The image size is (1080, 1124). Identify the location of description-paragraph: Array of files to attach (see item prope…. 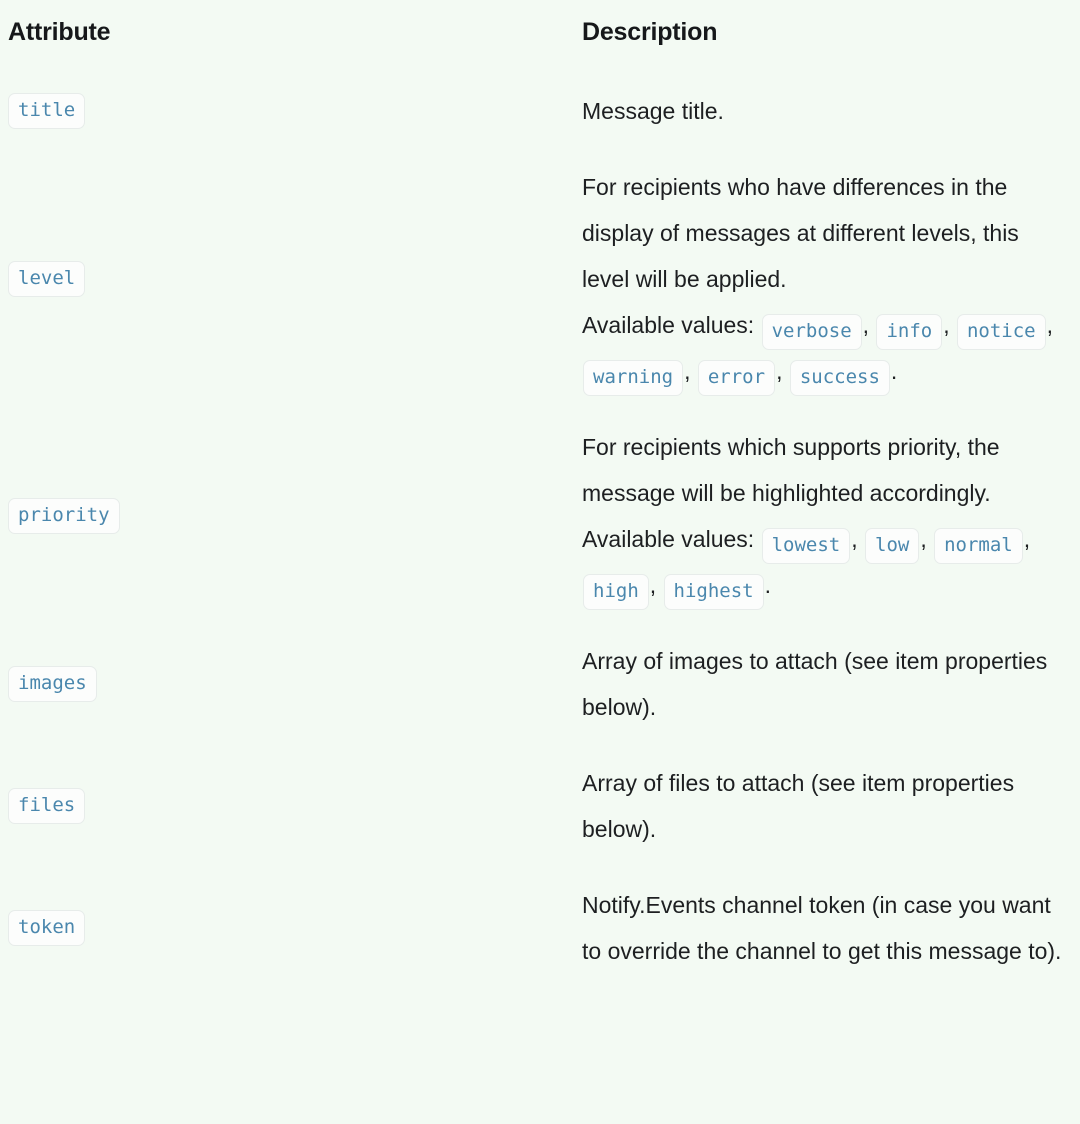
(798, 806).